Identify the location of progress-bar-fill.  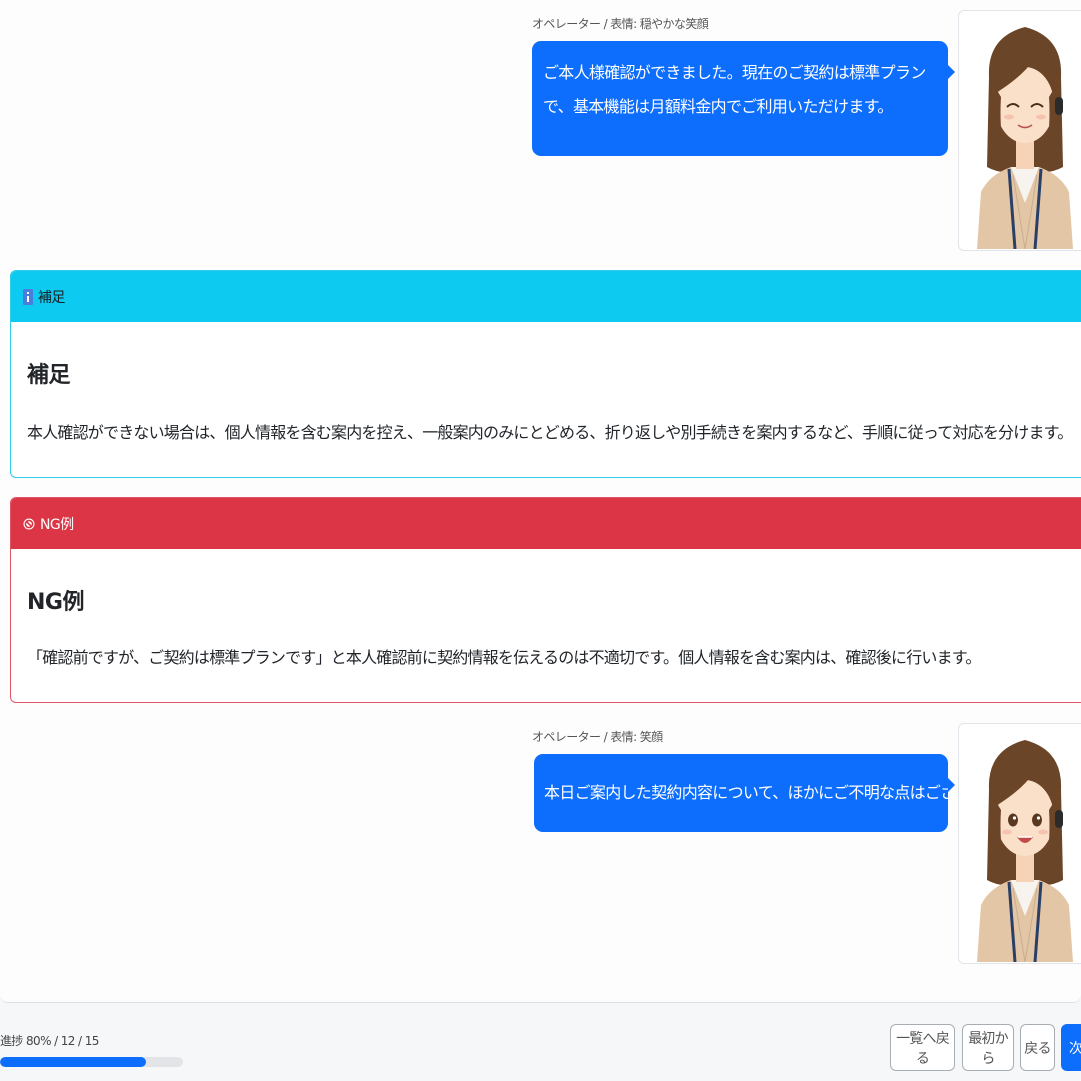
(73, 1062).